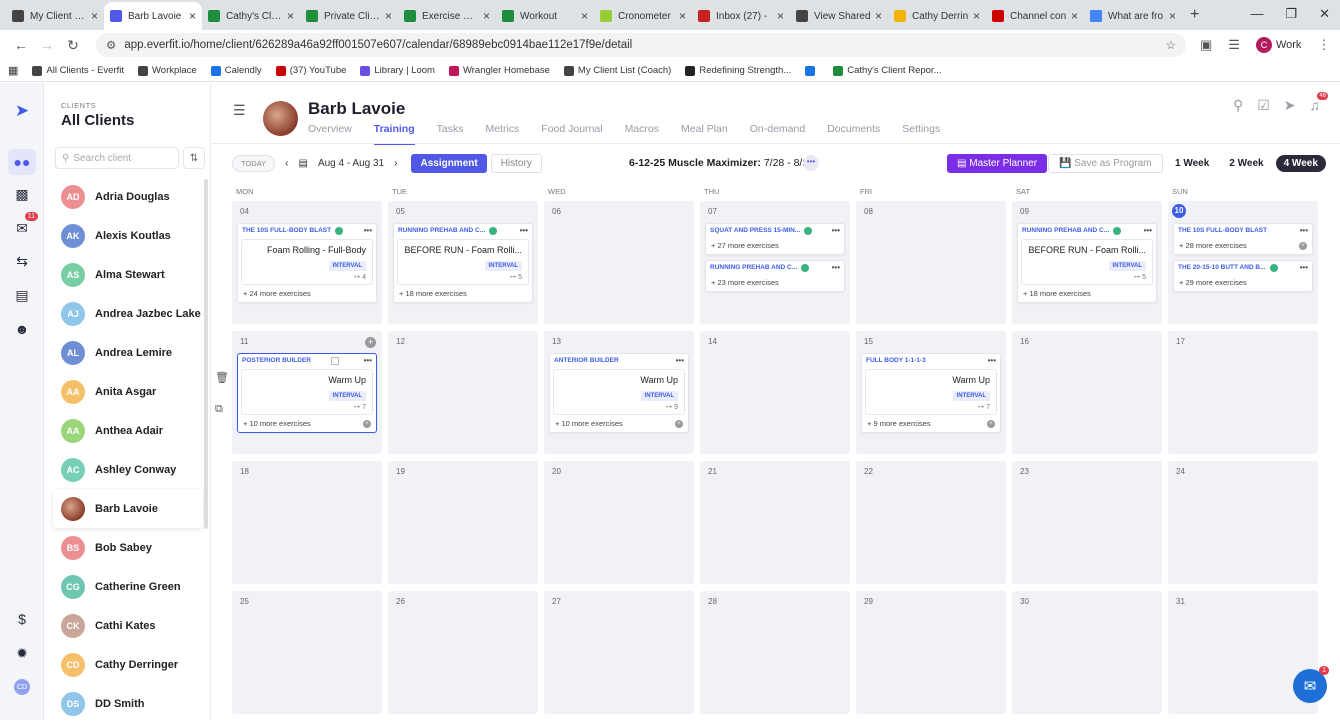 Image resolution: width=1340 pixels, height=723 pixels. What do you see at coordinates (128, 352) in the screenshot?
I see `client-list-item: AL Andrea Lemire` at bounding box center [128, 352].